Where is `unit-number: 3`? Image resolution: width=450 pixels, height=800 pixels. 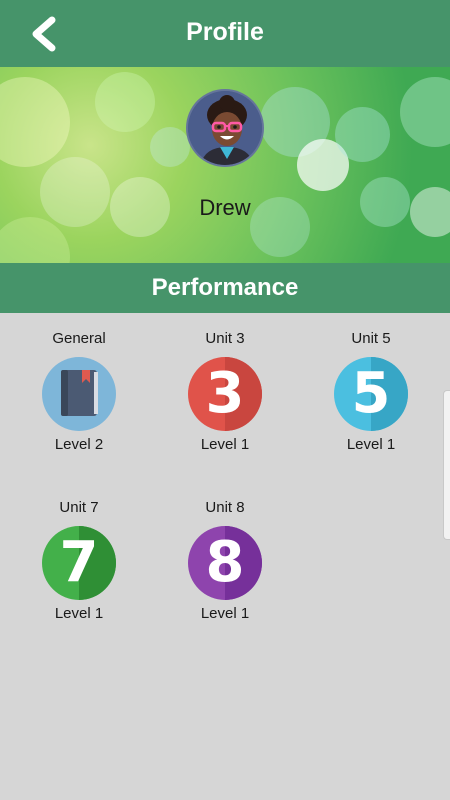
unit-number: 3 is located at coordinates (225, 393).